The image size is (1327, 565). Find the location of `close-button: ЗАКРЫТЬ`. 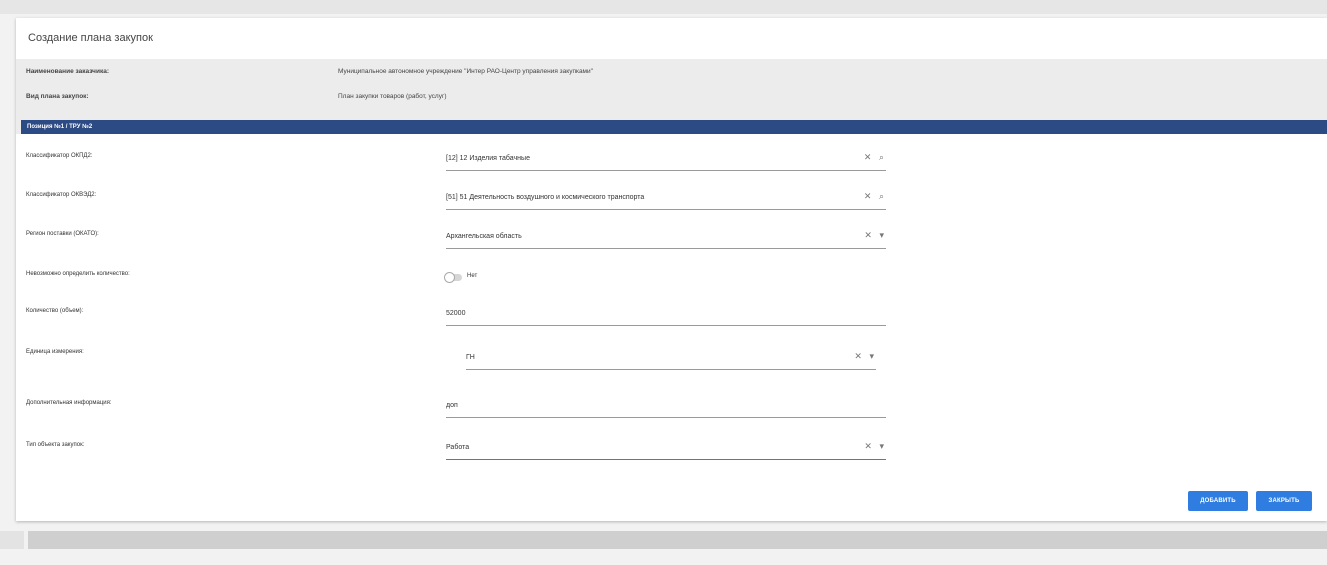

close-button: ЗАКРЫТЬ is located at coordinates (1284, 501).